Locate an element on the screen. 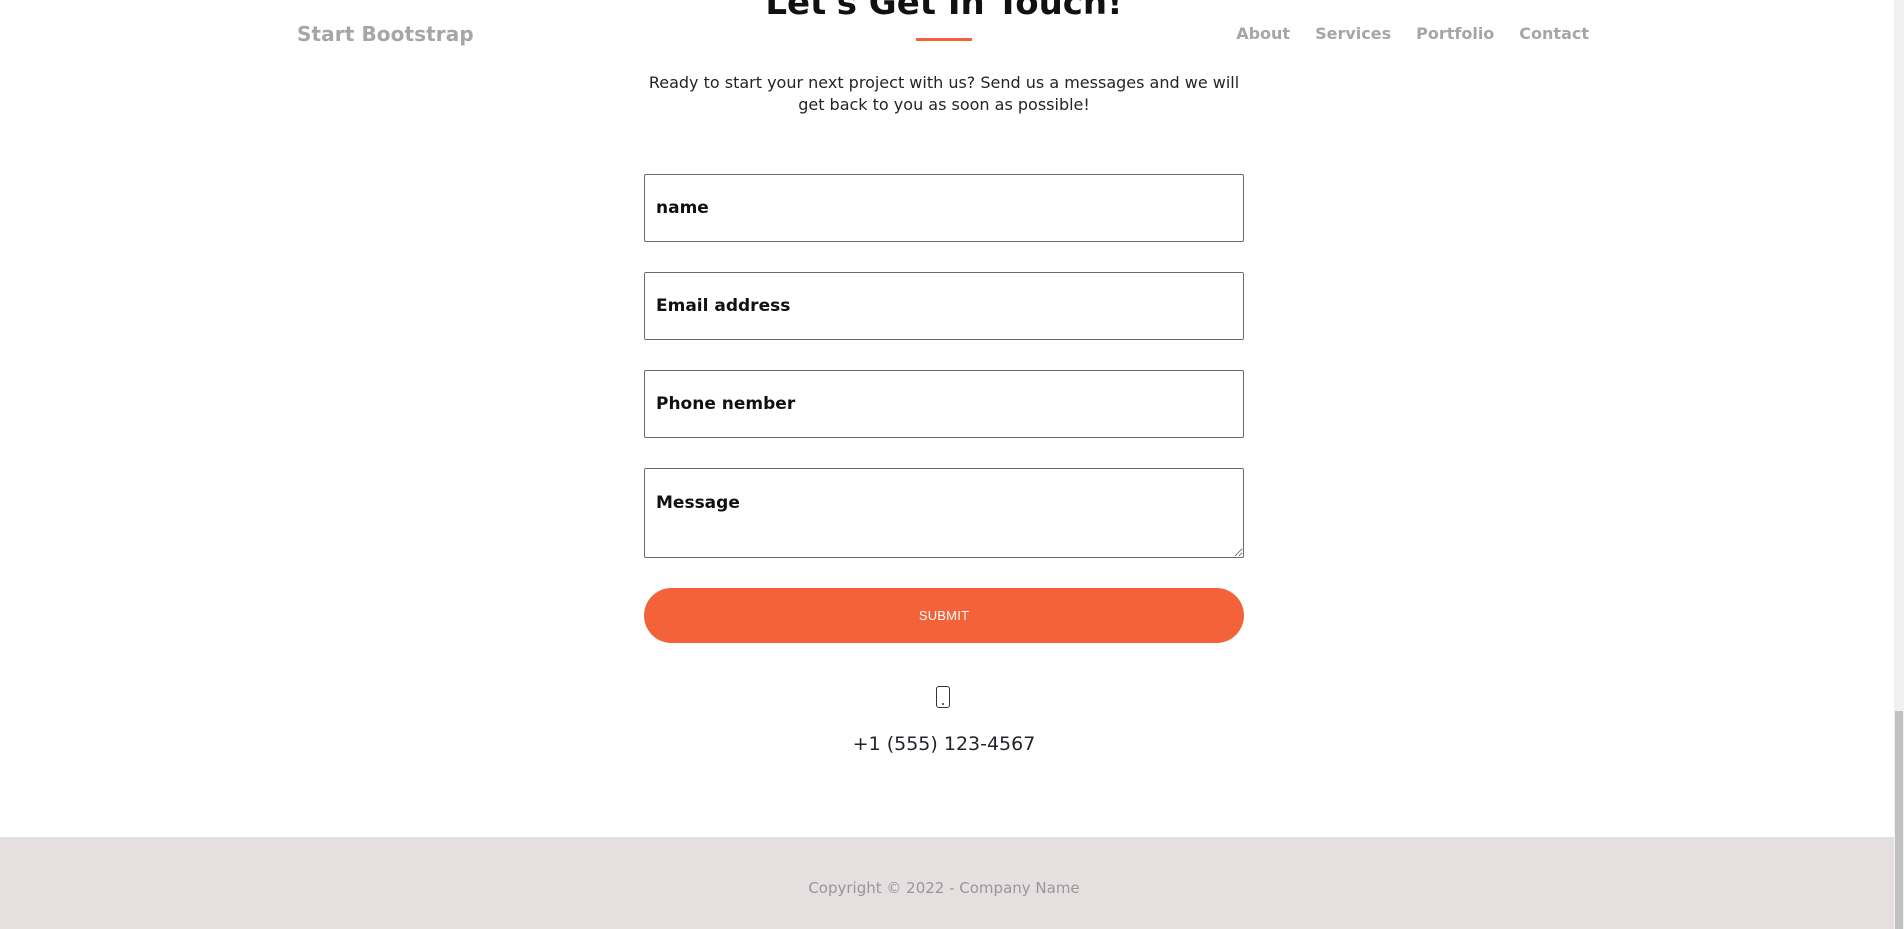  submit-button: SUBMIT is located at coordinates (944, 615).